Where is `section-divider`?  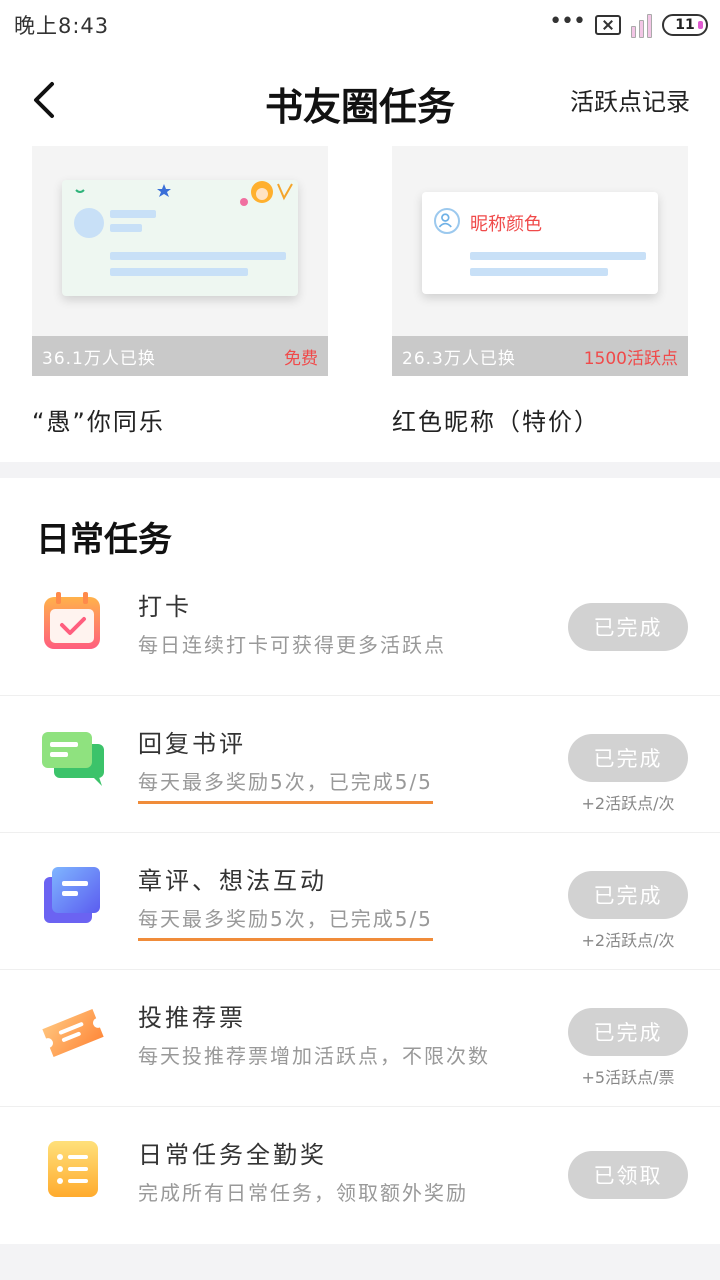
section-divider is located at coordinates (360, 470).